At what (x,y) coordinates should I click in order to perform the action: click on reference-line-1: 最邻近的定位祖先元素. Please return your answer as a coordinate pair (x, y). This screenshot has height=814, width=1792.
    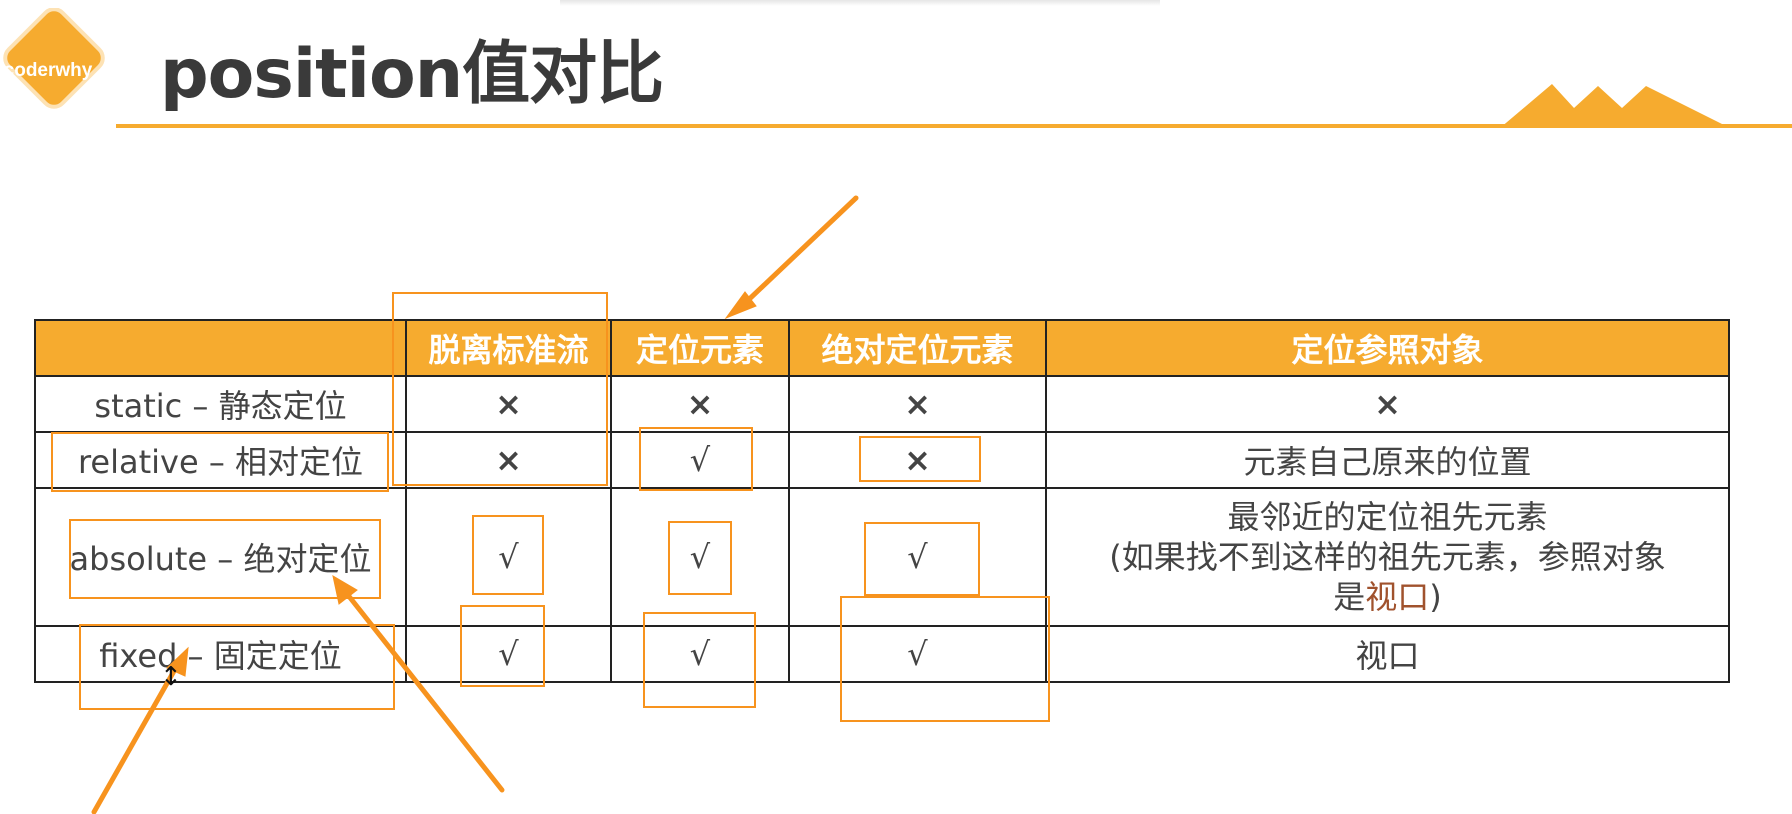
    Looking at the image, I should click on (1387, 517).